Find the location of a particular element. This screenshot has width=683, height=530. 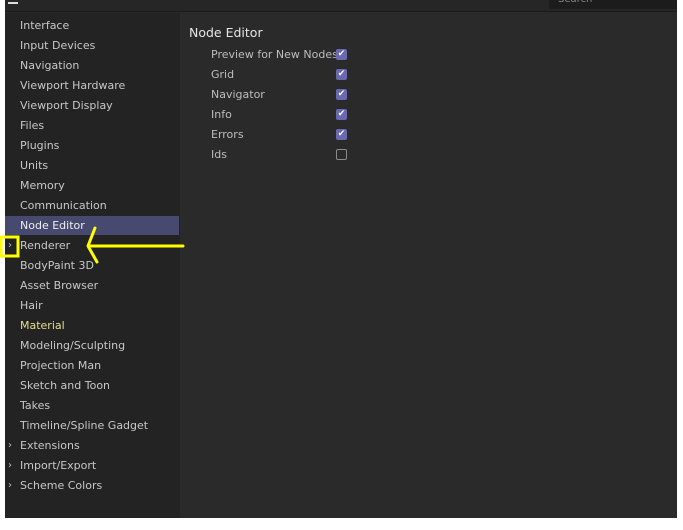

annotation-overlay is located at coordinates (92, 245).